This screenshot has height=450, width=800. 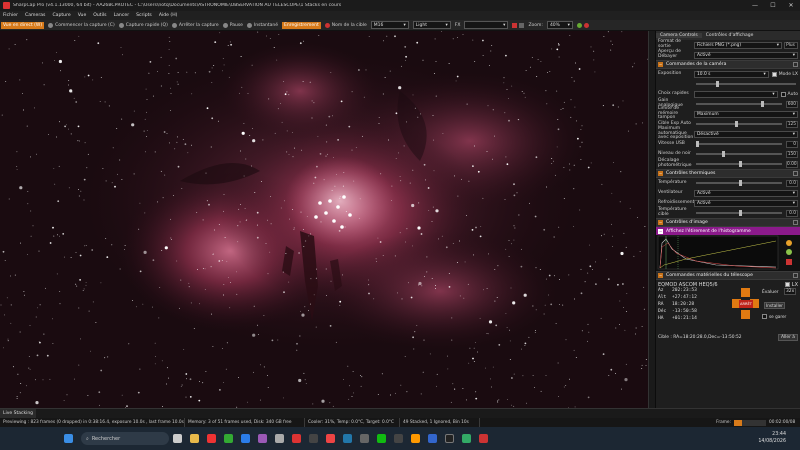 What do you see at coordinates (787, 284) in the screenshot?
I see `mount-track-checkbox` at bounding box center [787, 284].